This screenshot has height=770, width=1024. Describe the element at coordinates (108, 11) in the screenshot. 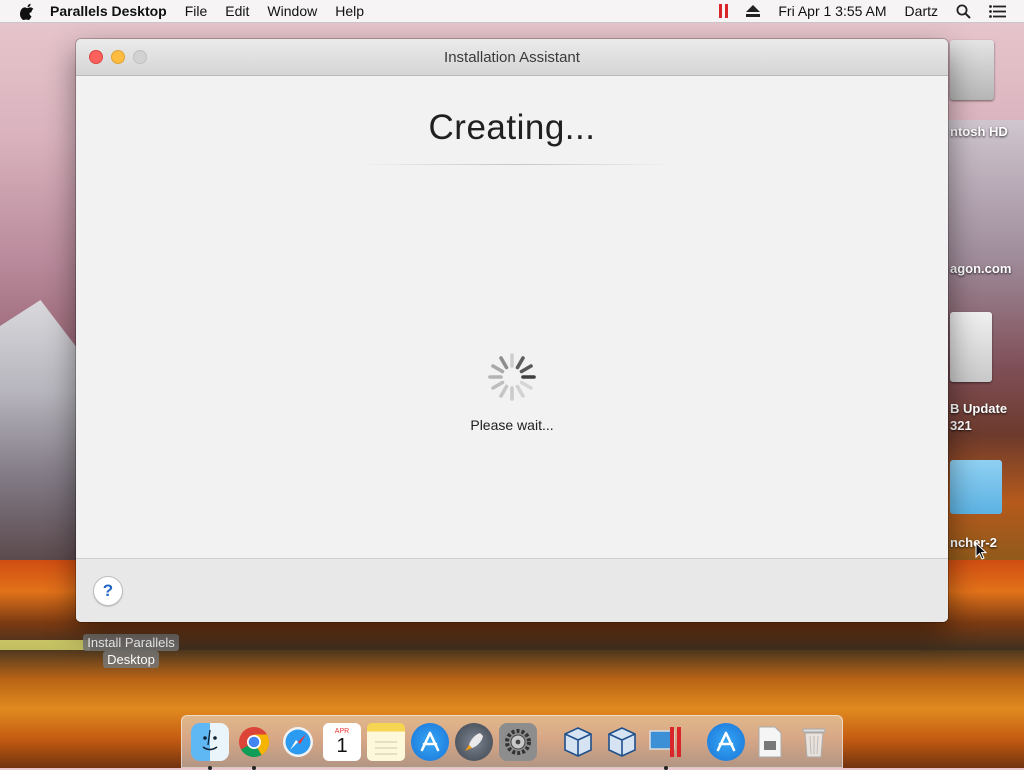

I see `menu-app-name: Parallels Desktop` at that location.